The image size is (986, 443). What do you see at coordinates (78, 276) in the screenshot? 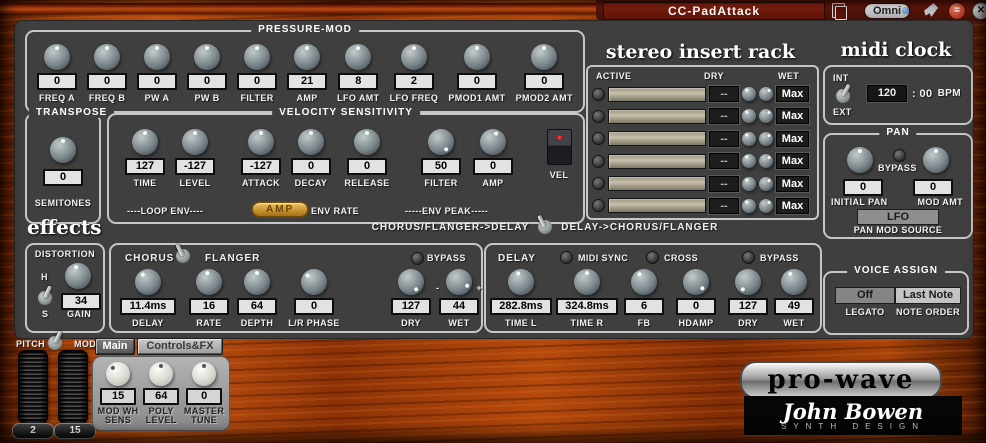
I see `distortion-gain-knob` at bounding box center [78, 276].